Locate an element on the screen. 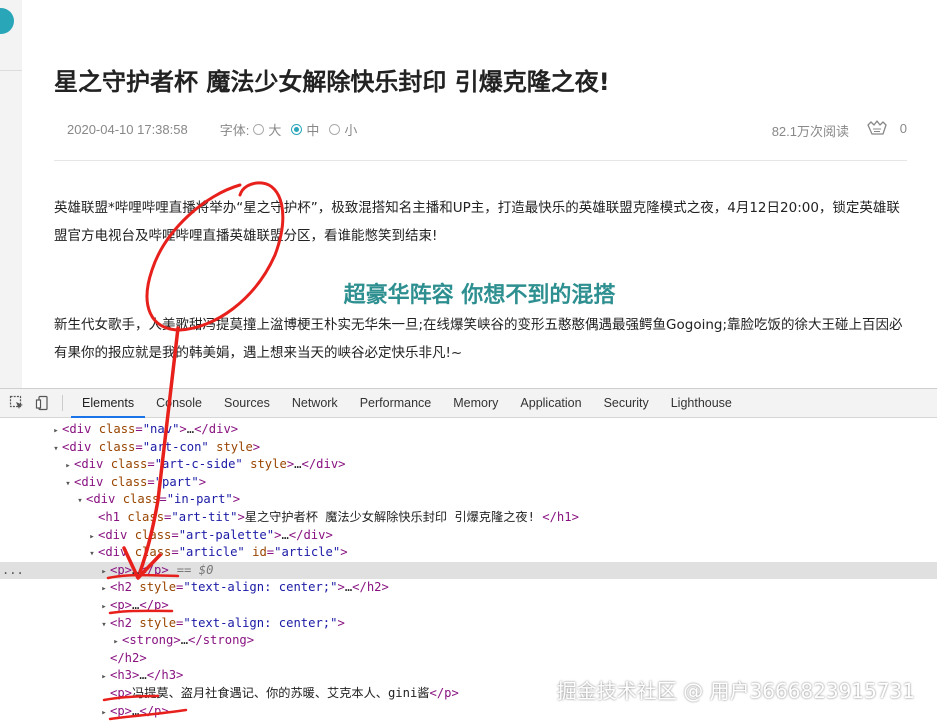 Image resolution: width=937 pixels, height=722 pixels. inspect-icon is located at coordinates (17, 403).